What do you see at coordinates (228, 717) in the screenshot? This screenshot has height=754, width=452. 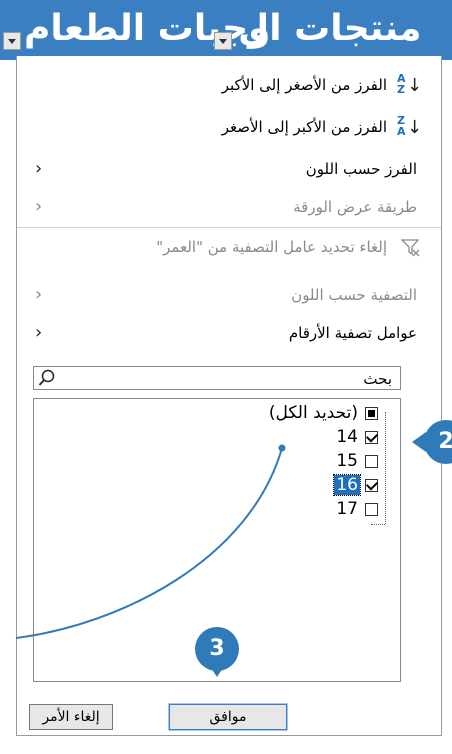 I see `ok-button: موافق` at bounding box center [228, 717].